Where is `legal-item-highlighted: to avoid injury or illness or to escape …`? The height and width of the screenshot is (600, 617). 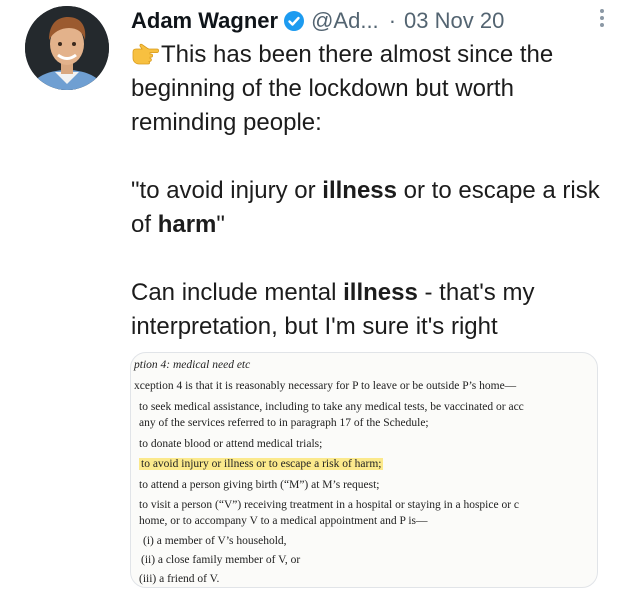 legal-item-highlighted: to avoid injury or illness or to escape … is located at coordinates (261, 464).